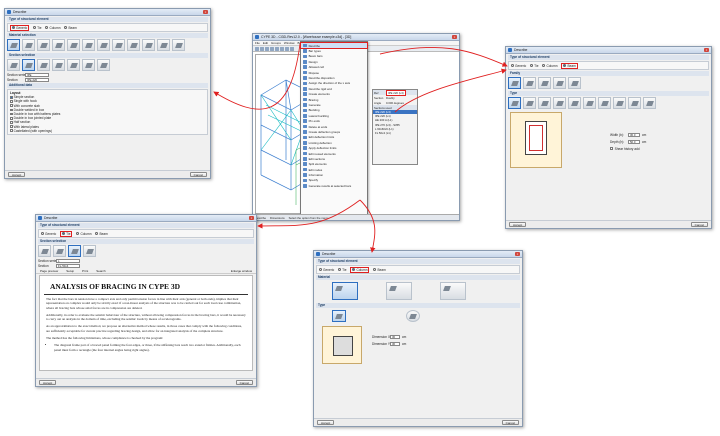 The height and width of the screenshot is (436, 720). I want to click on menu-item: Generate results at selected bars, so click(334, 185).